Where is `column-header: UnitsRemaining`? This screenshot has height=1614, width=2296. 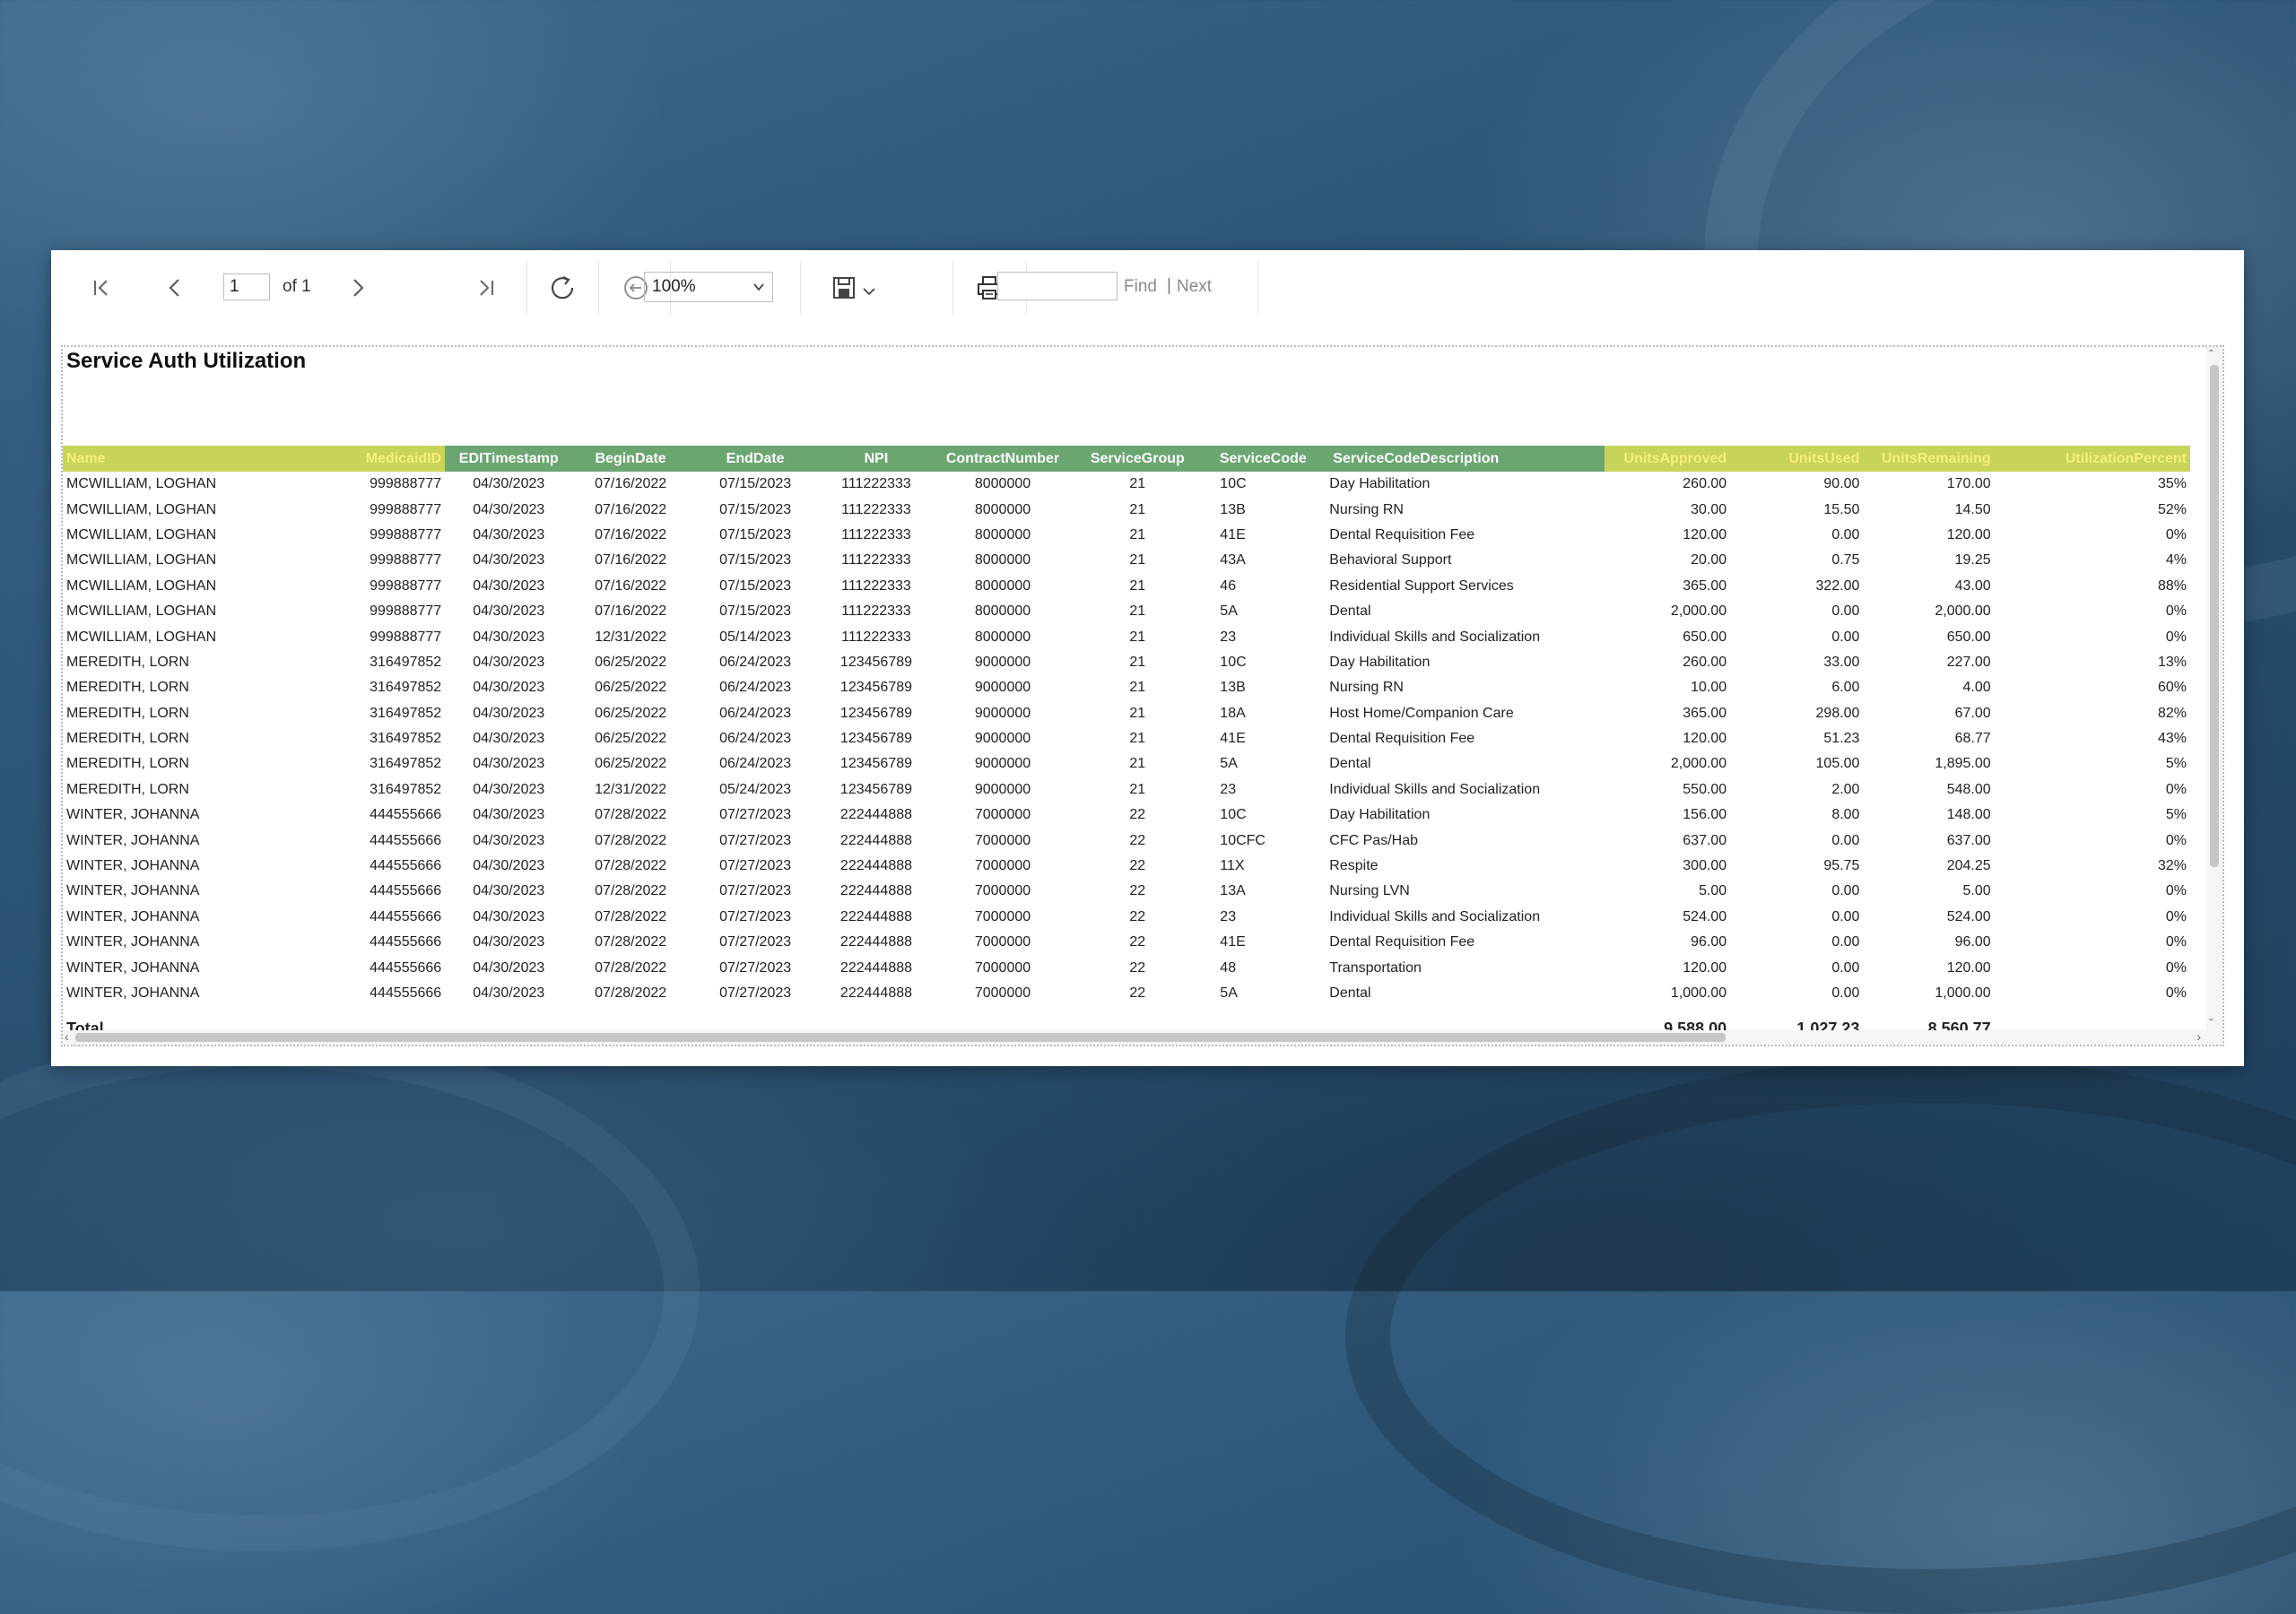
column-header: UnitsRemaining is located at coordinates (1929, 459).